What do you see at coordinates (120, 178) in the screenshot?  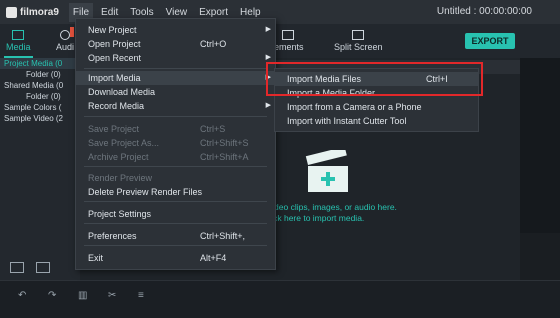 I see `render-preview-label: Render Preview` at bounding box center [120, 178].